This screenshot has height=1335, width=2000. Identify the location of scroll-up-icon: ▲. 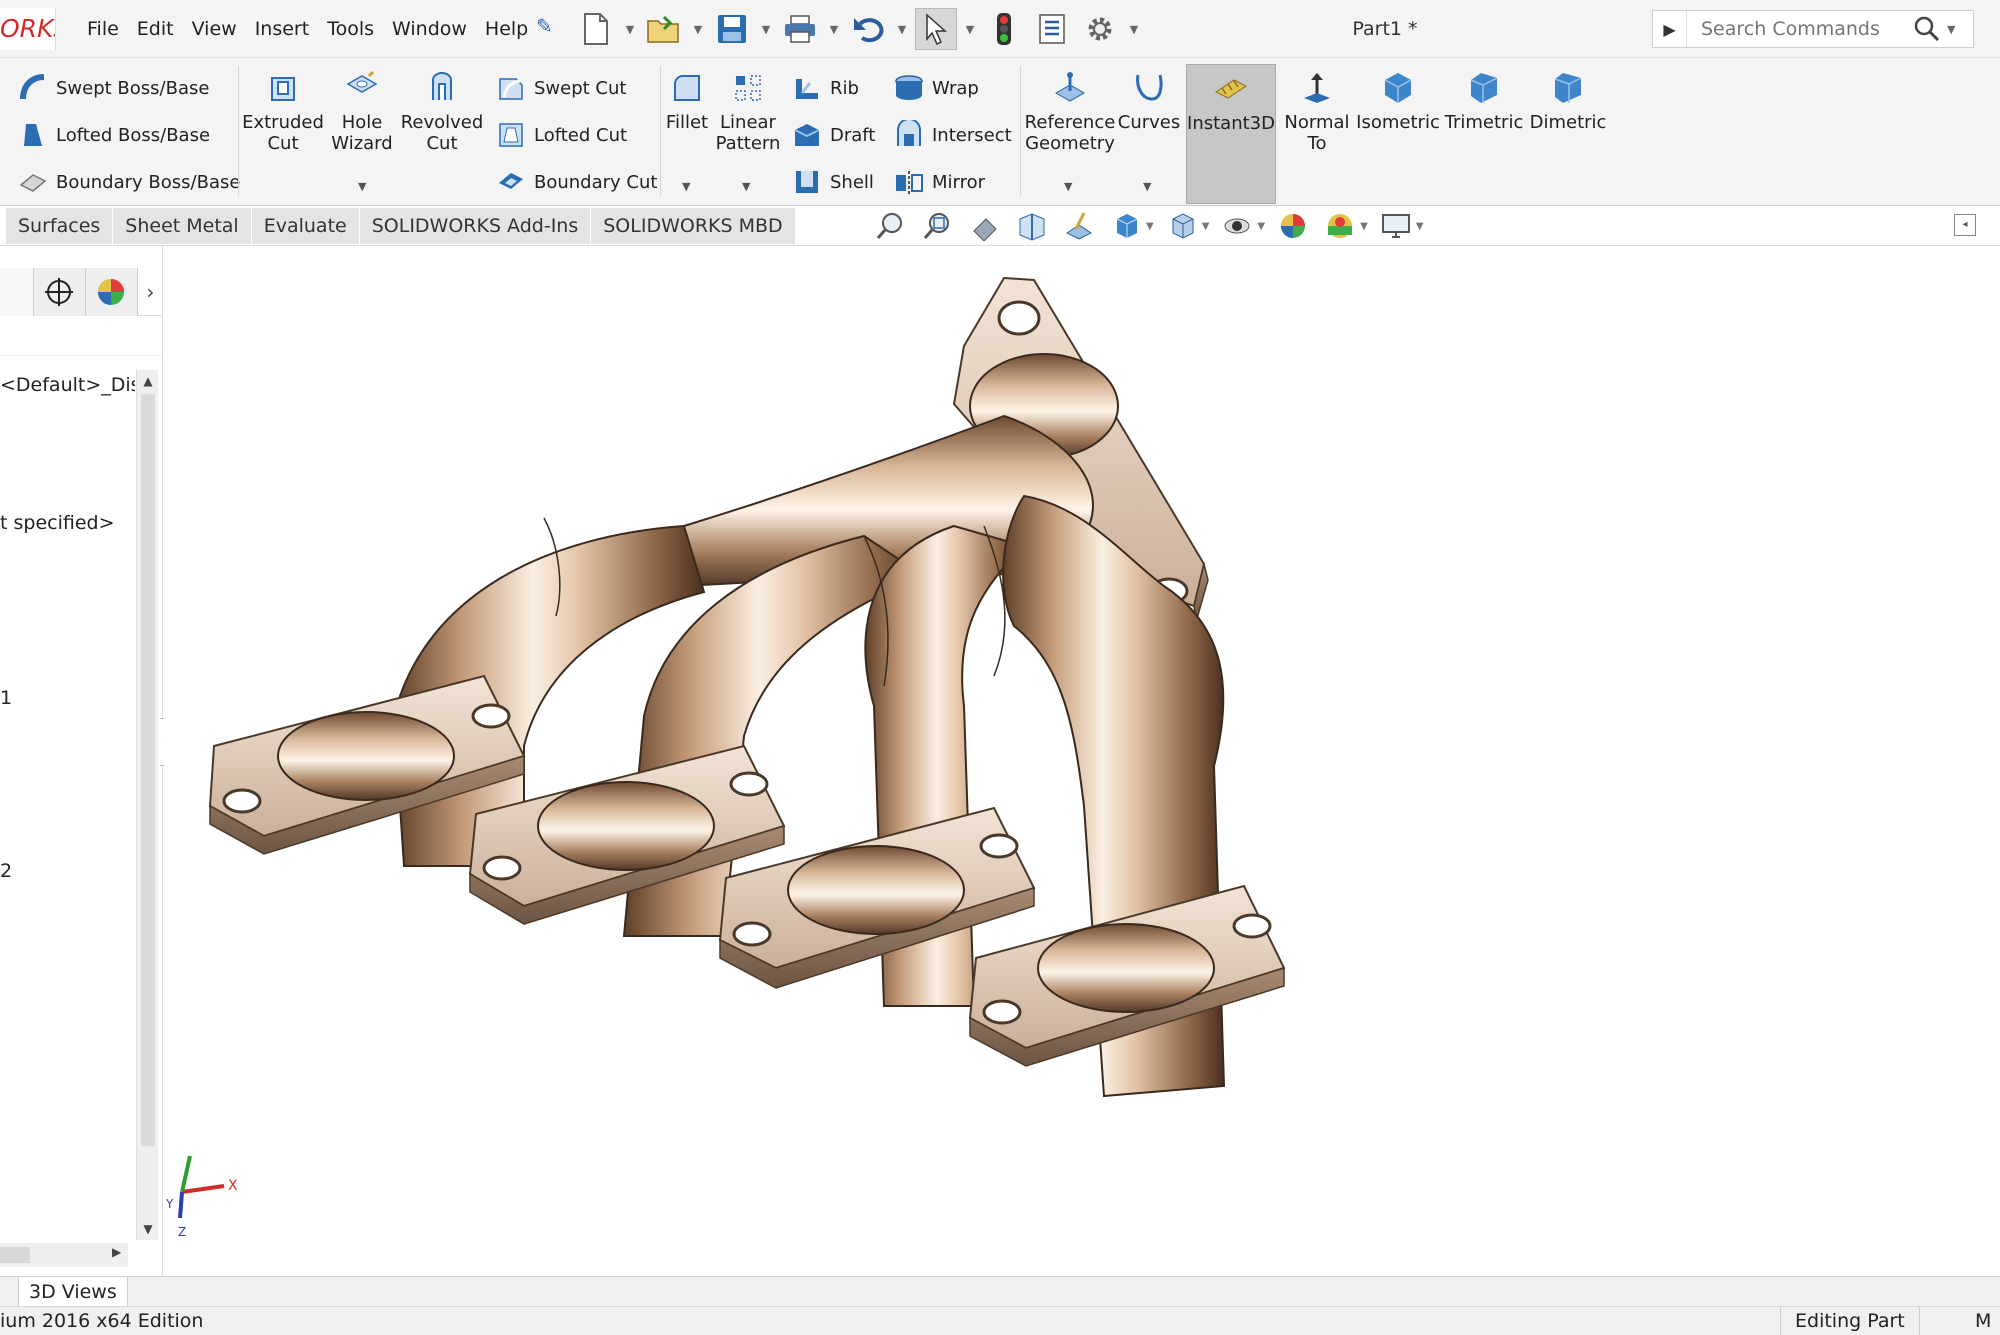
(148, 381).